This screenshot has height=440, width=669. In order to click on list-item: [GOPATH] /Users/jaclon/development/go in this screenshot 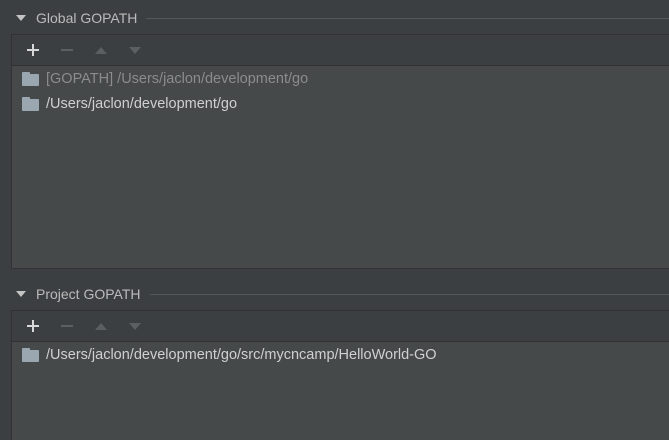, I will do `click(340, 78)`.